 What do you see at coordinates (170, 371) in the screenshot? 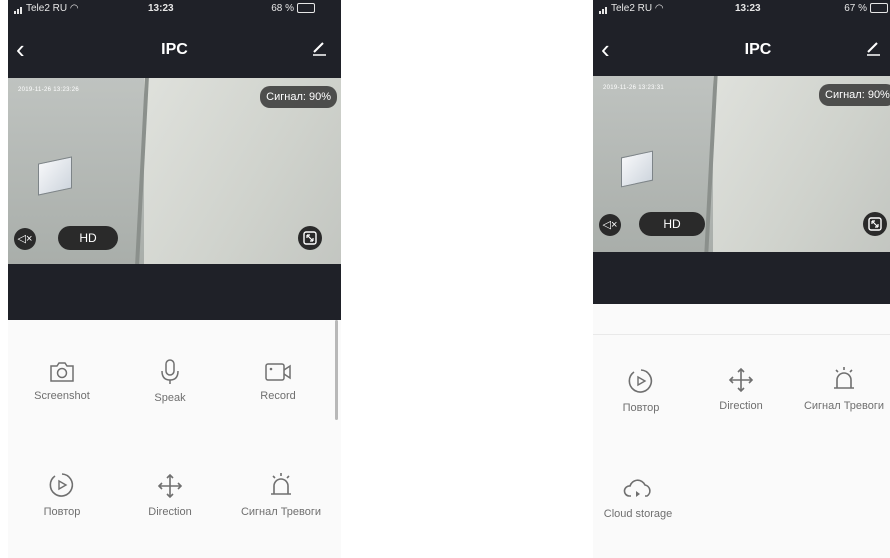
I see `microphone-icon` at bounding box center [170, 371].